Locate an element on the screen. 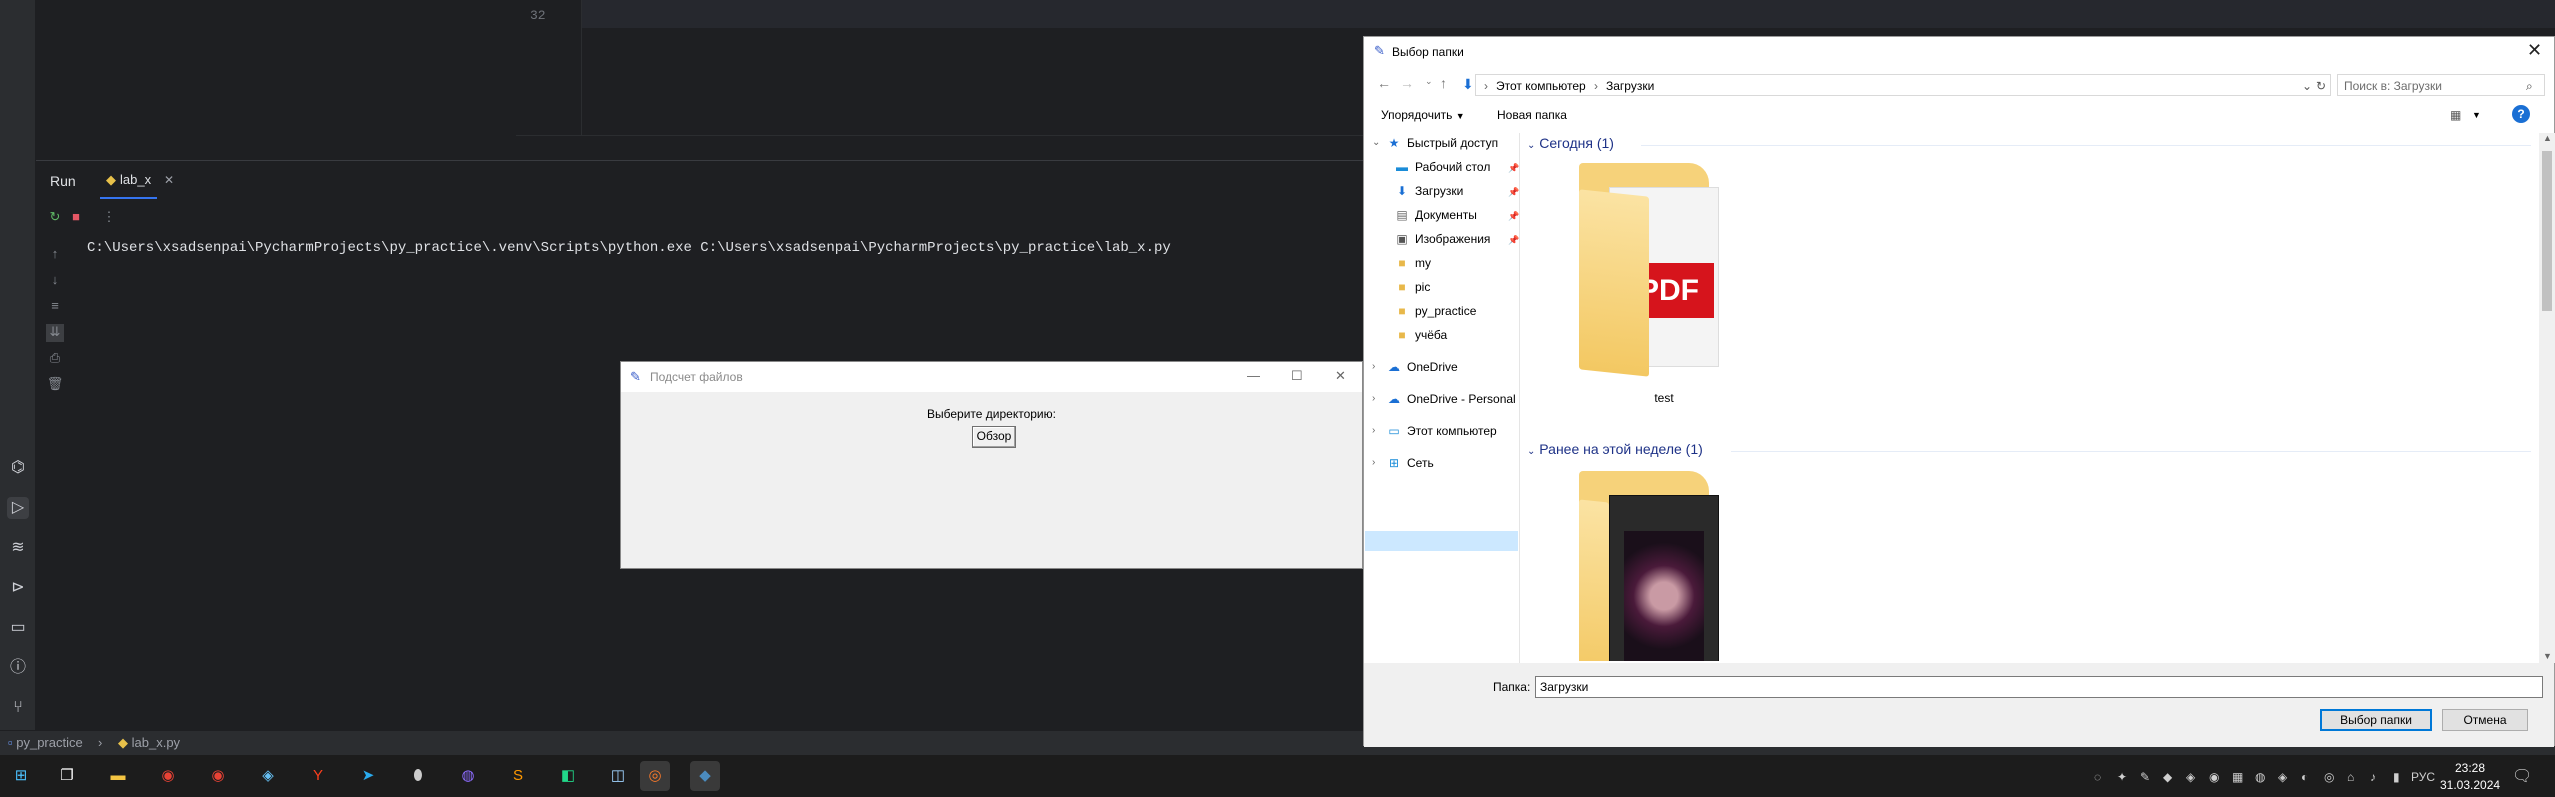 This screenshot has height=797, width=2555. run-icon: ▷ is located at coordinates (18, 508).